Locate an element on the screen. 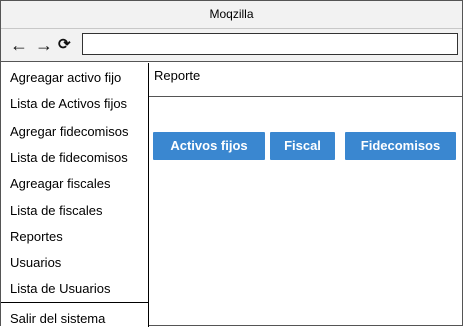 This screenshot has width=463, height=327. sidebar-item-reportes: Reportes is located at coordinates (36, 237).